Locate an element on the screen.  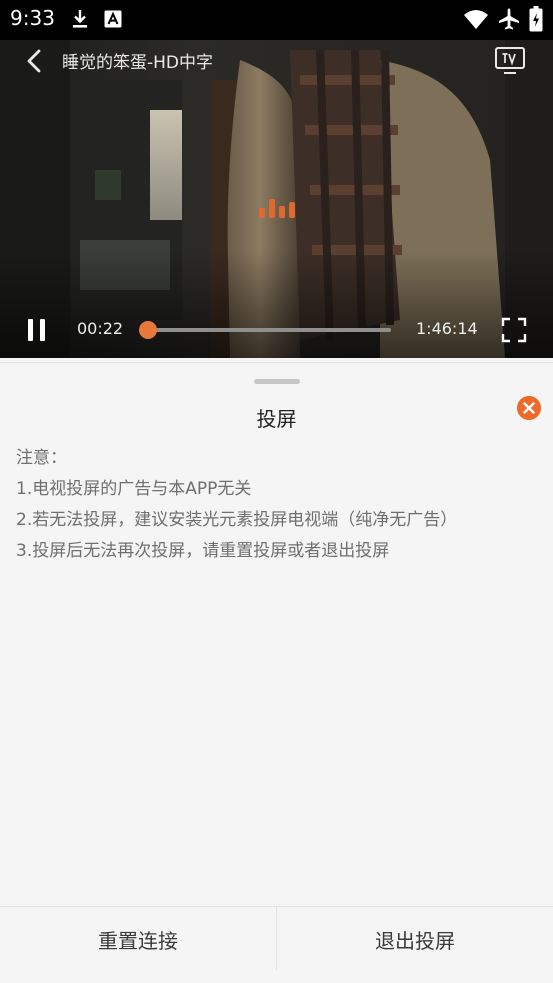
buffering-icon is located at coordinates (277, 208).